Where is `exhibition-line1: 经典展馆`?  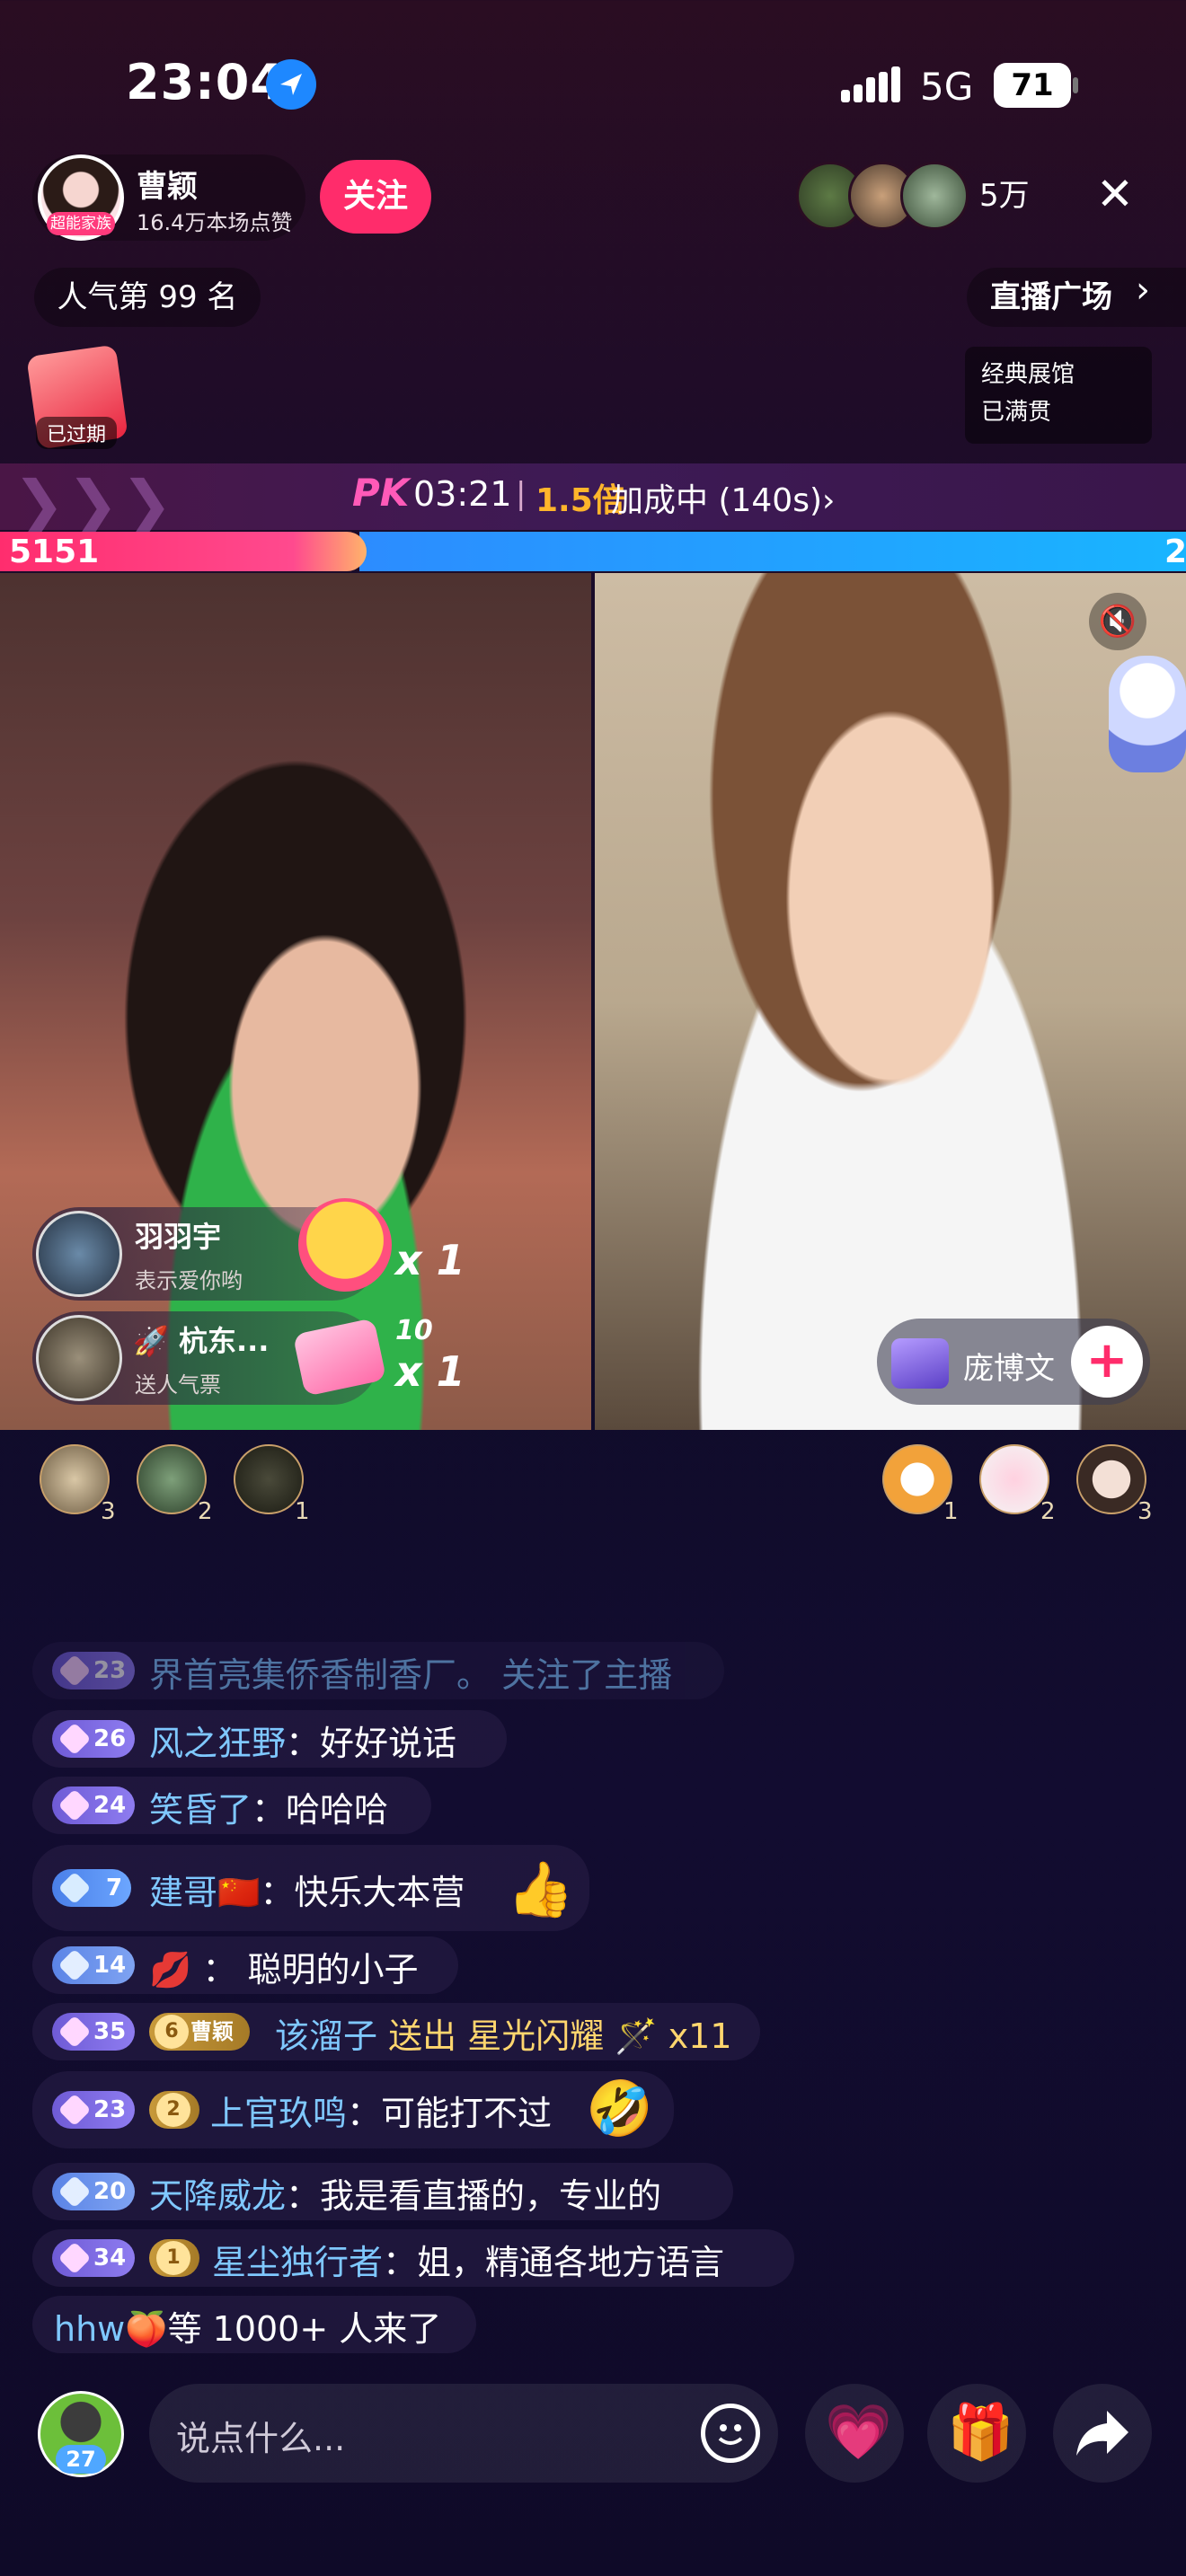
exhibition-line1: 经典展馆 is located at coordinates (1028, 374).